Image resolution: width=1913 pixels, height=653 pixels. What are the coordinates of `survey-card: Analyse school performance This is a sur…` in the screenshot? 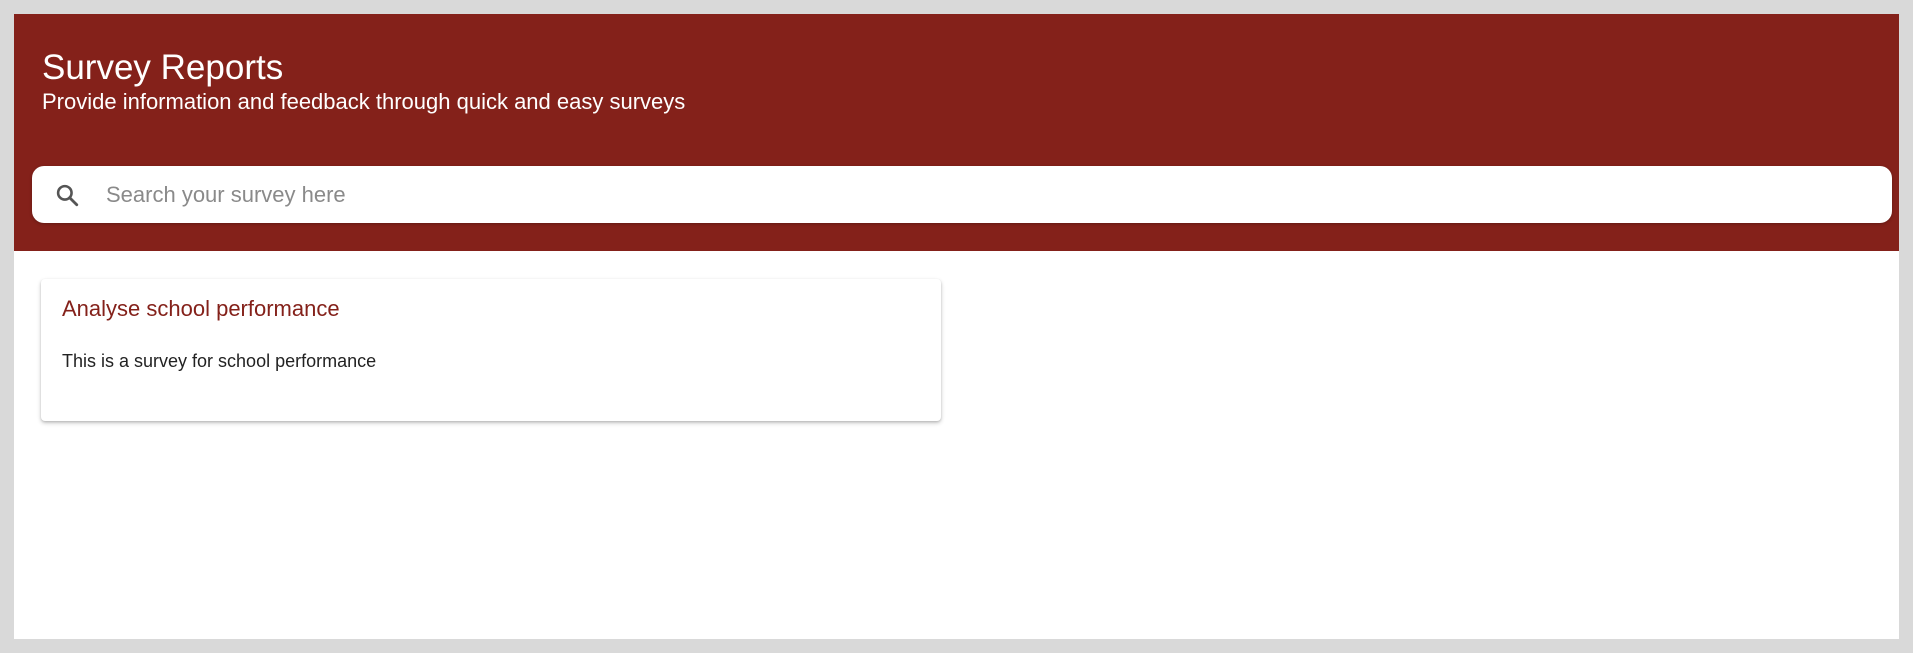 It's located at (491, 350).